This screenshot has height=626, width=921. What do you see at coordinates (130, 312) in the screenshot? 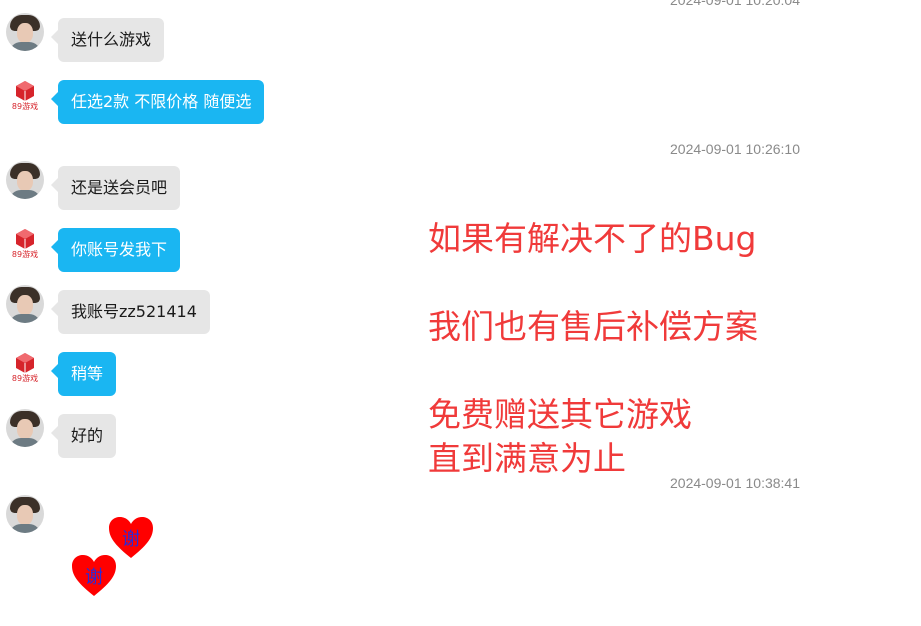
I see `message-bubble: 我账号zz521414` at bounding box center [130, 312].